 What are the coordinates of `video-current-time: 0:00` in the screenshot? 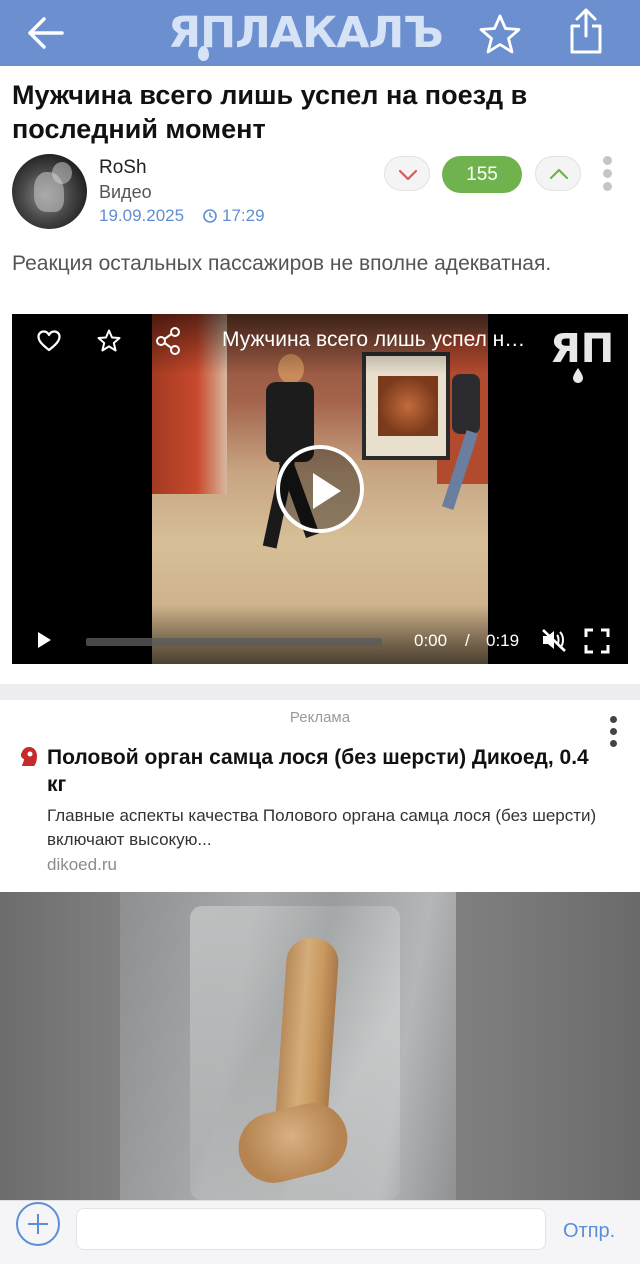 It's located at (431, 640).